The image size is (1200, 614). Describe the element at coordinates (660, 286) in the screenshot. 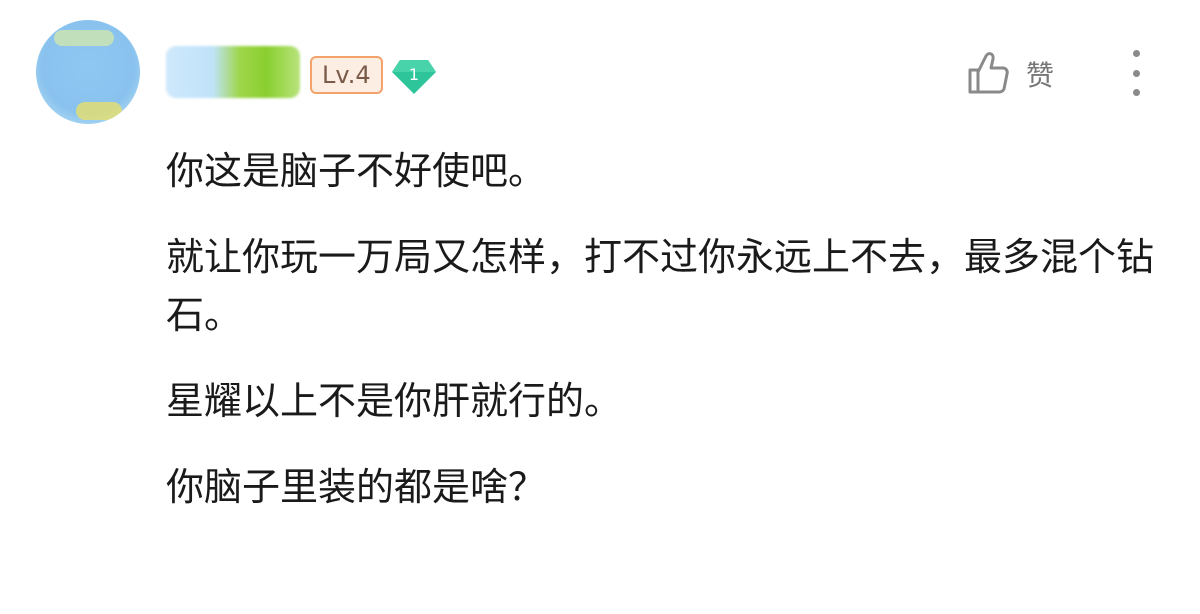

I see `comment-paragraph: 就让你玩一万局又怎样，打不过你永远上不去，最多混个钻石。` at that location.